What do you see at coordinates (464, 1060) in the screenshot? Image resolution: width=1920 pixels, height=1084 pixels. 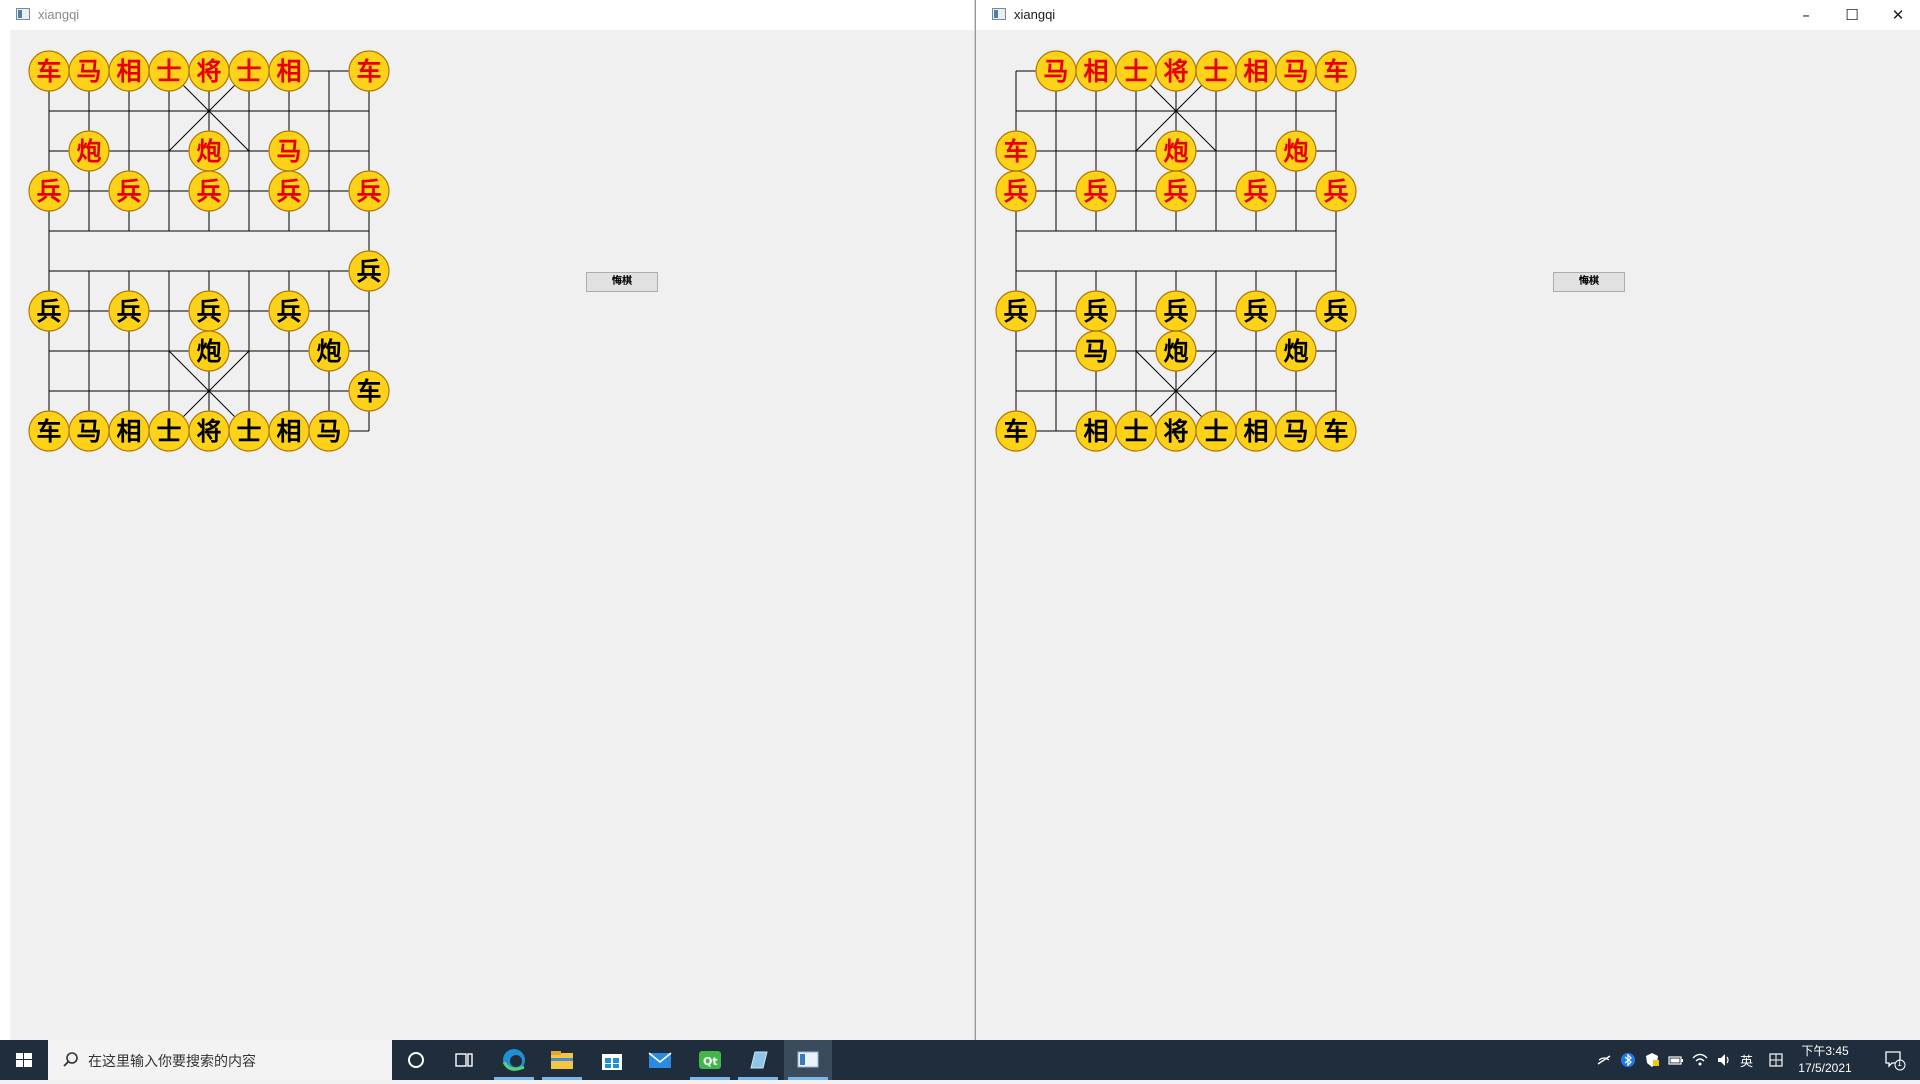 I see `task-view-icon` at bounding box center [464, 1060].